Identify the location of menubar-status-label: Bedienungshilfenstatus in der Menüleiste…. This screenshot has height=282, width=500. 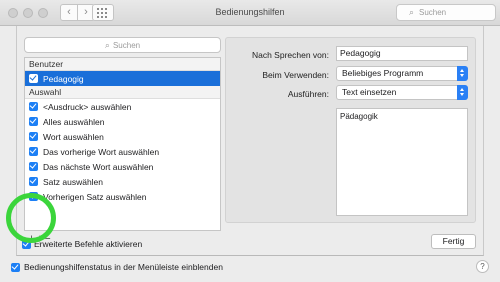
(123, 267).